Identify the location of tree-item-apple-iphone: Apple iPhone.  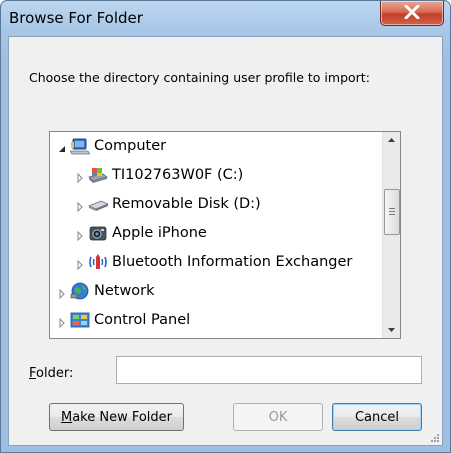
(140, 233).